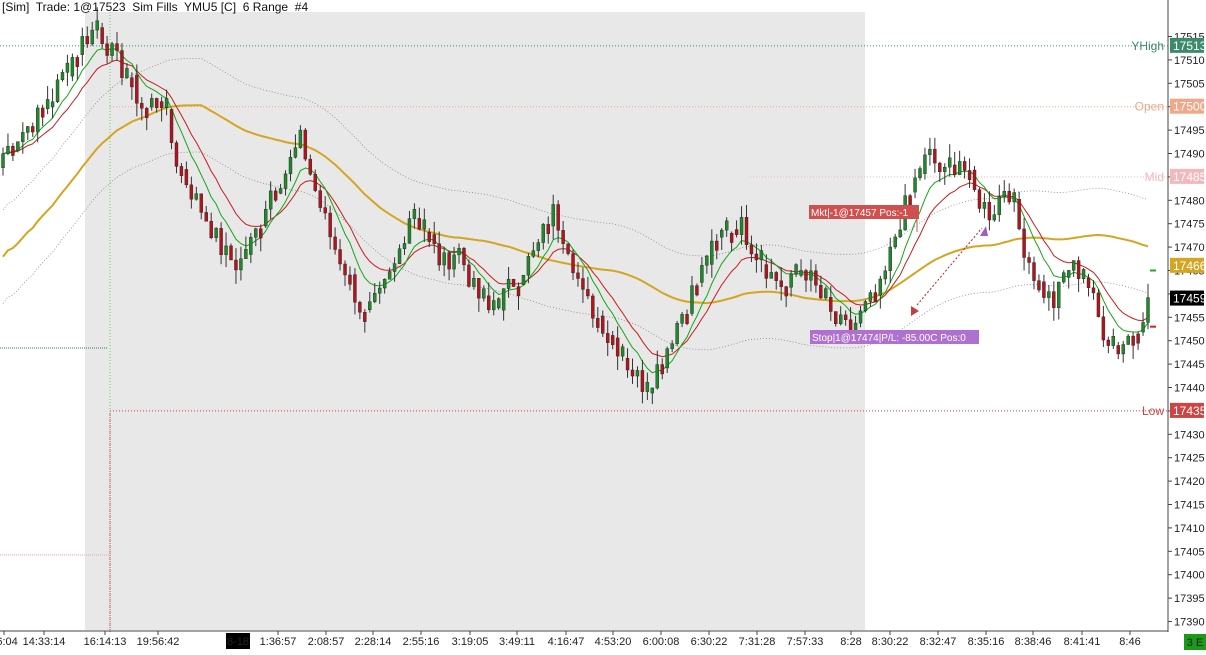 Image resolution: width=1206 pixels, height=655 pixels. I want to click on level-label-yhigh: YHigh, so click(1147, 46).